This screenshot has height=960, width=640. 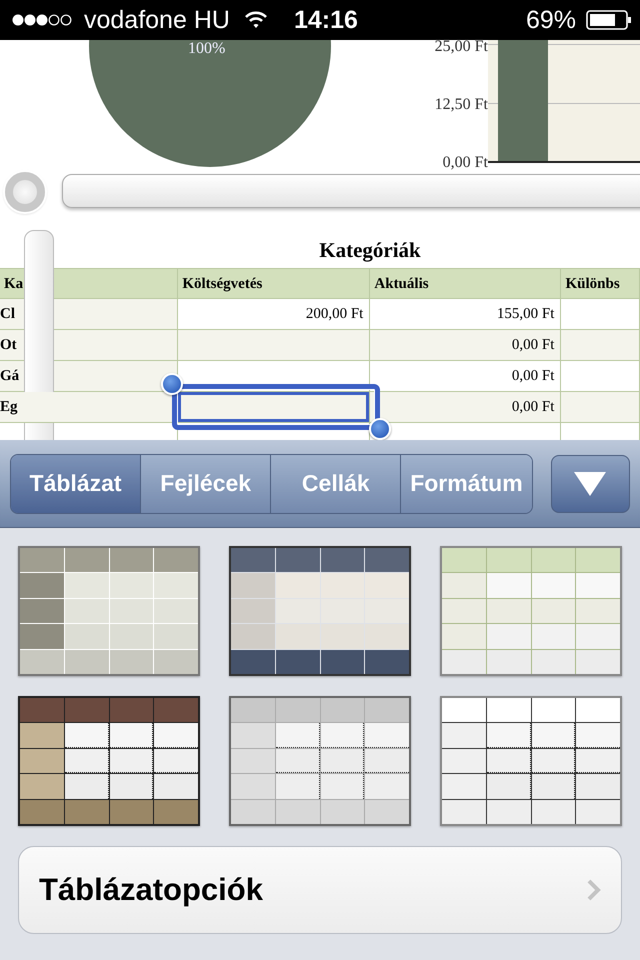 I want to click on toolbar-tab: Fejlécek, so click(x=206, y=483).